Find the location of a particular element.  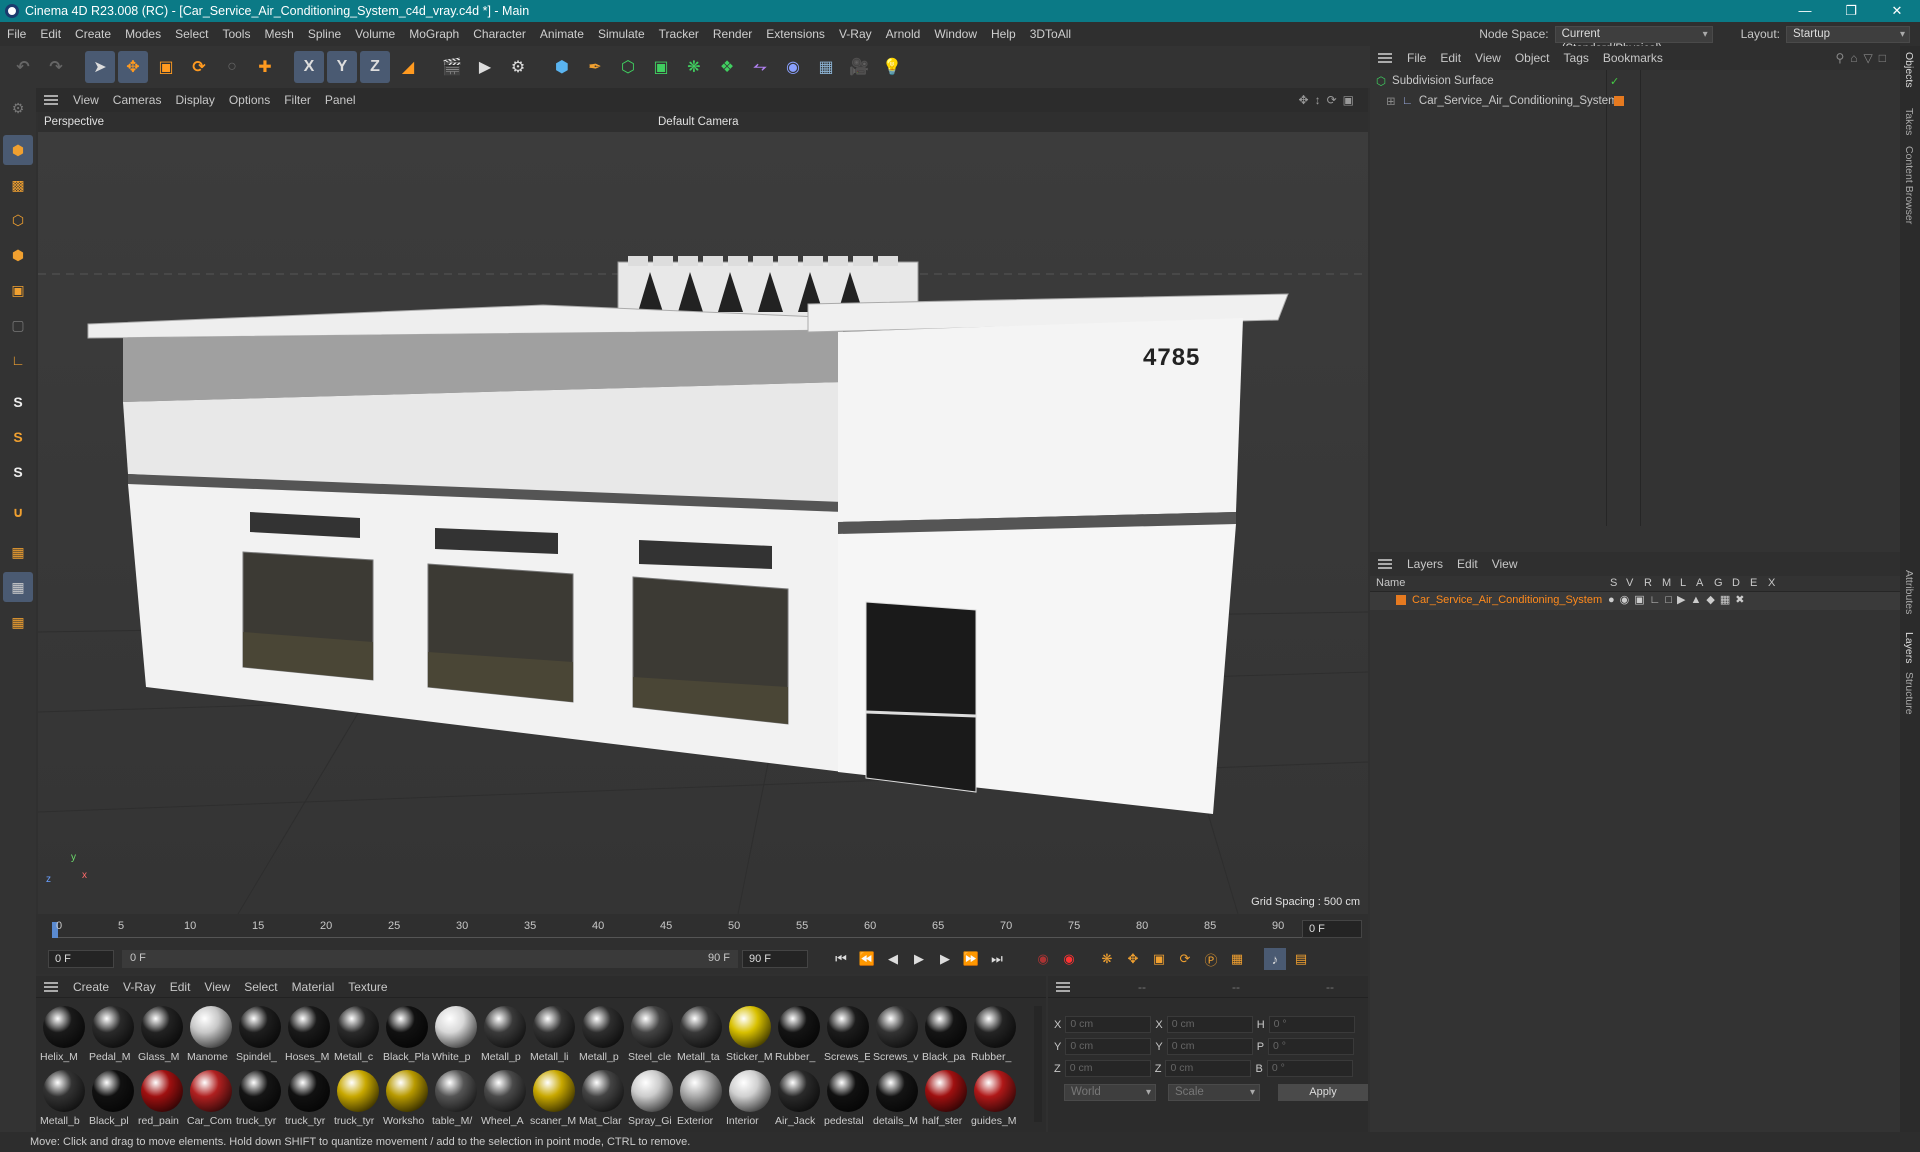

vp-menu-panel: Panel is located at coordinates (340, 100).